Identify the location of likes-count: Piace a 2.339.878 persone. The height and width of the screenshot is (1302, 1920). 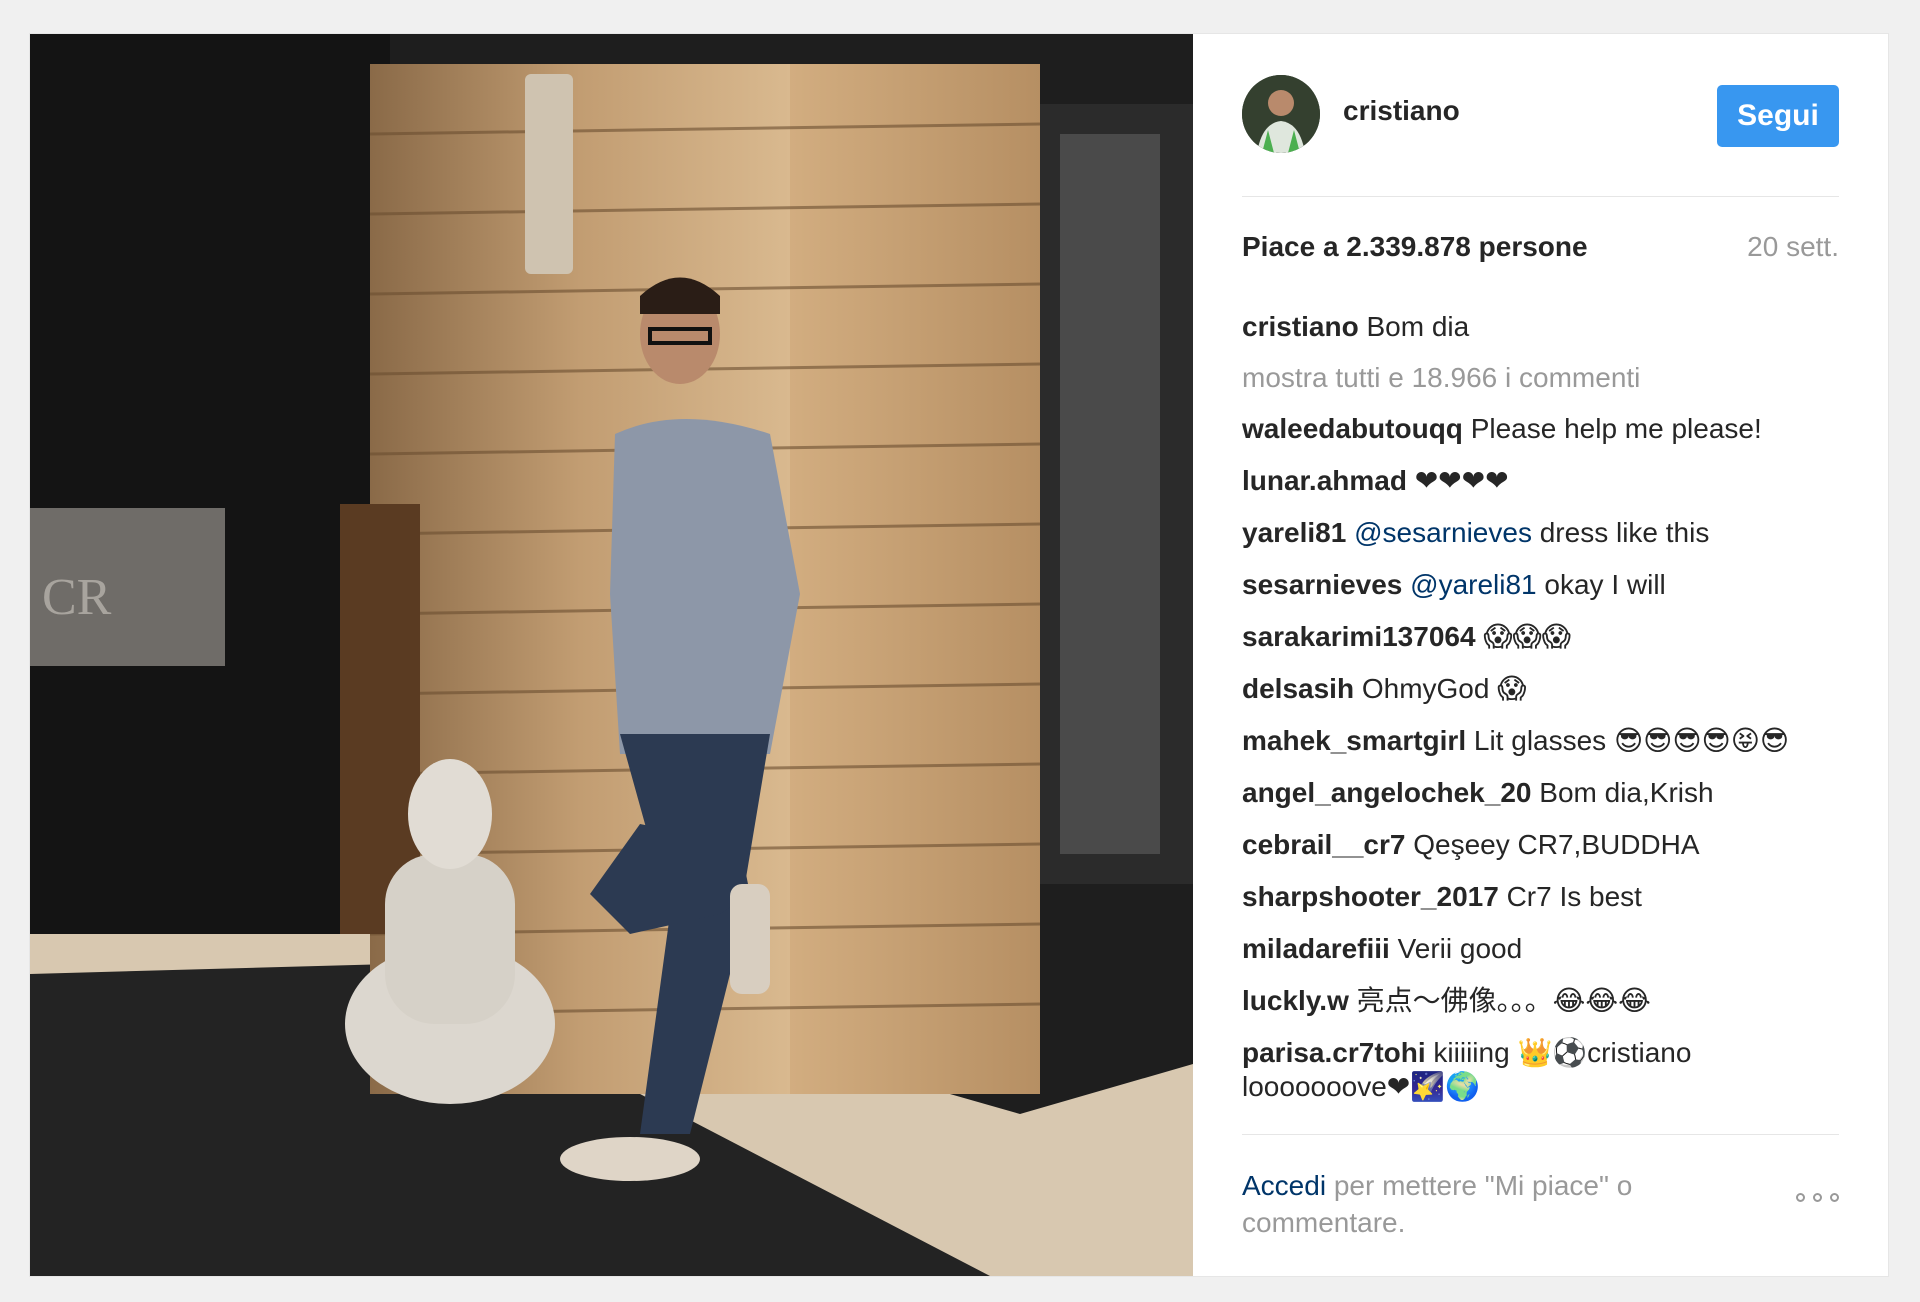
(1415, 247).